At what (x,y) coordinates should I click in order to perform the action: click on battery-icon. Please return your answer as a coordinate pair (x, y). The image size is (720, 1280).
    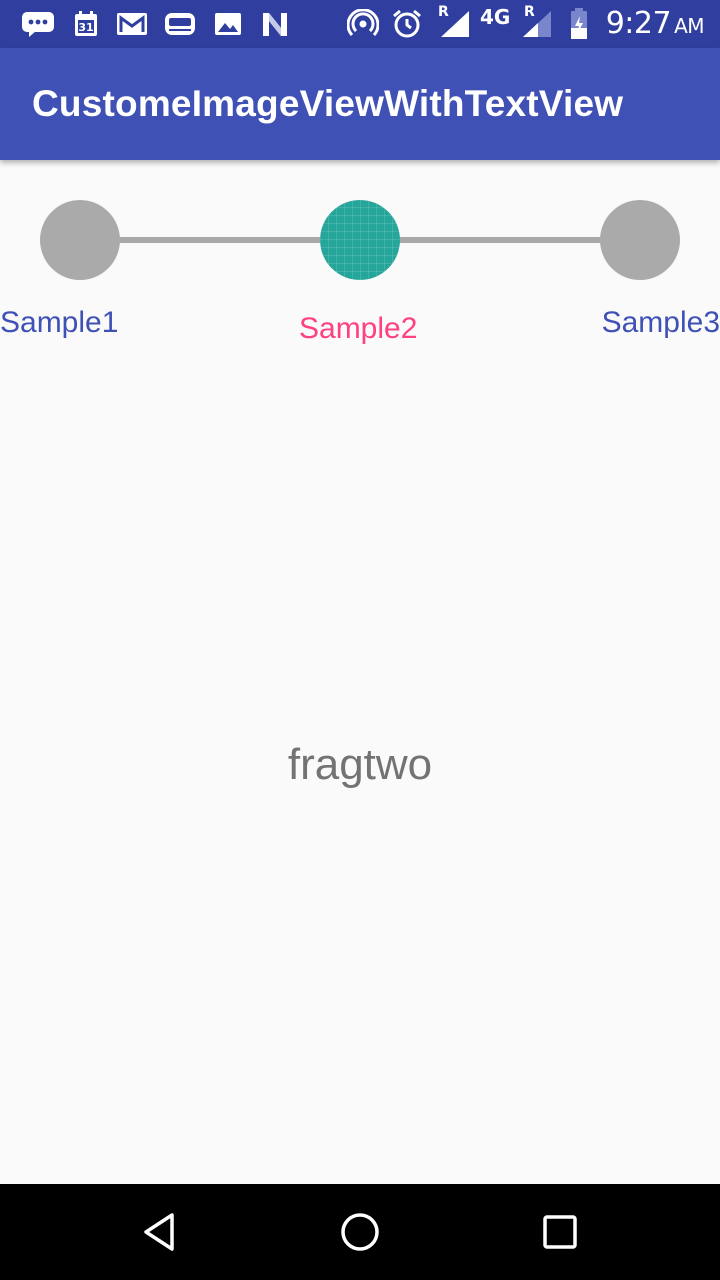
    Looking at the image, I should click on (579, 23).